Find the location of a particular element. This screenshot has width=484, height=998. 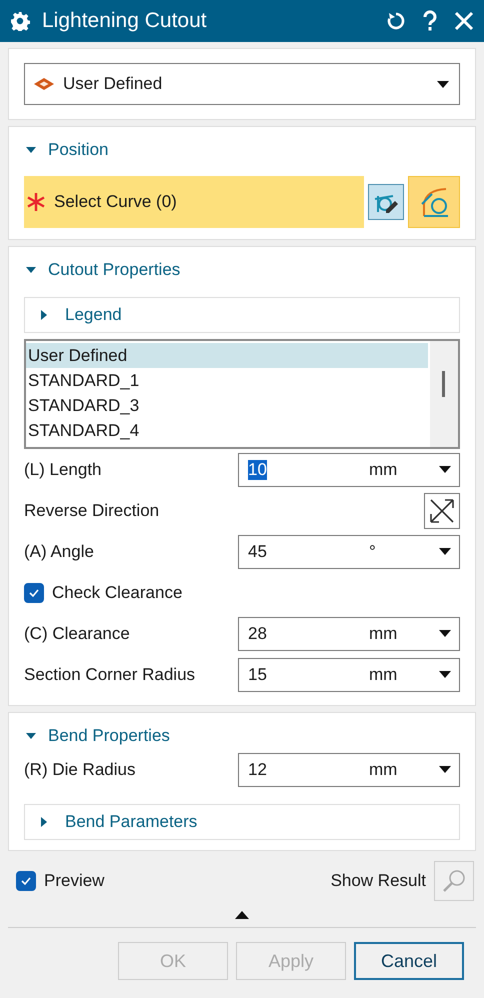

reverse-direction-button is located at coordinates (442, 510).